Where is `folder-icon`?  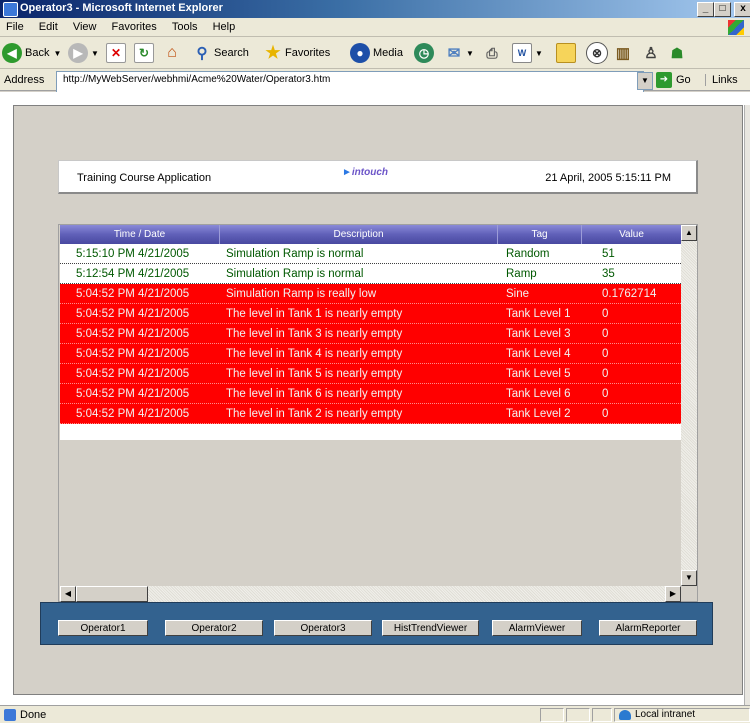 folder-icon is located at coordinates (566, 53).